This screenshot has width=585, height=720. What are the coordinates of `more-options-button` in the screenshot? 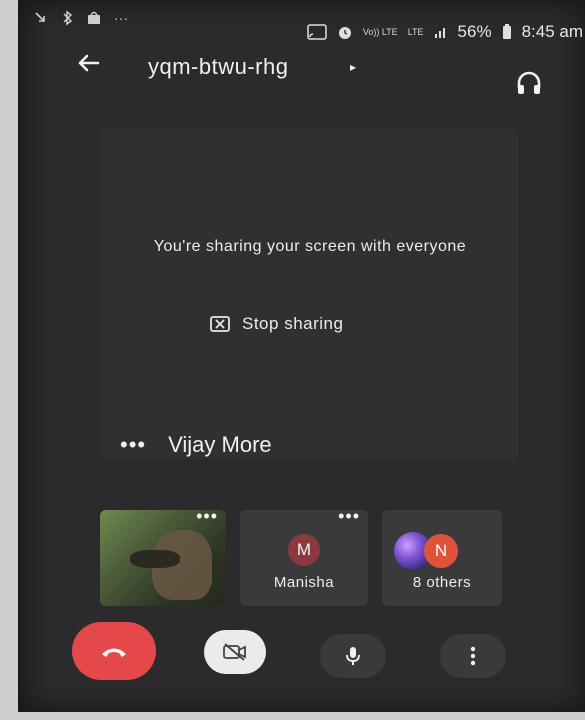 It's located at (473, 656).